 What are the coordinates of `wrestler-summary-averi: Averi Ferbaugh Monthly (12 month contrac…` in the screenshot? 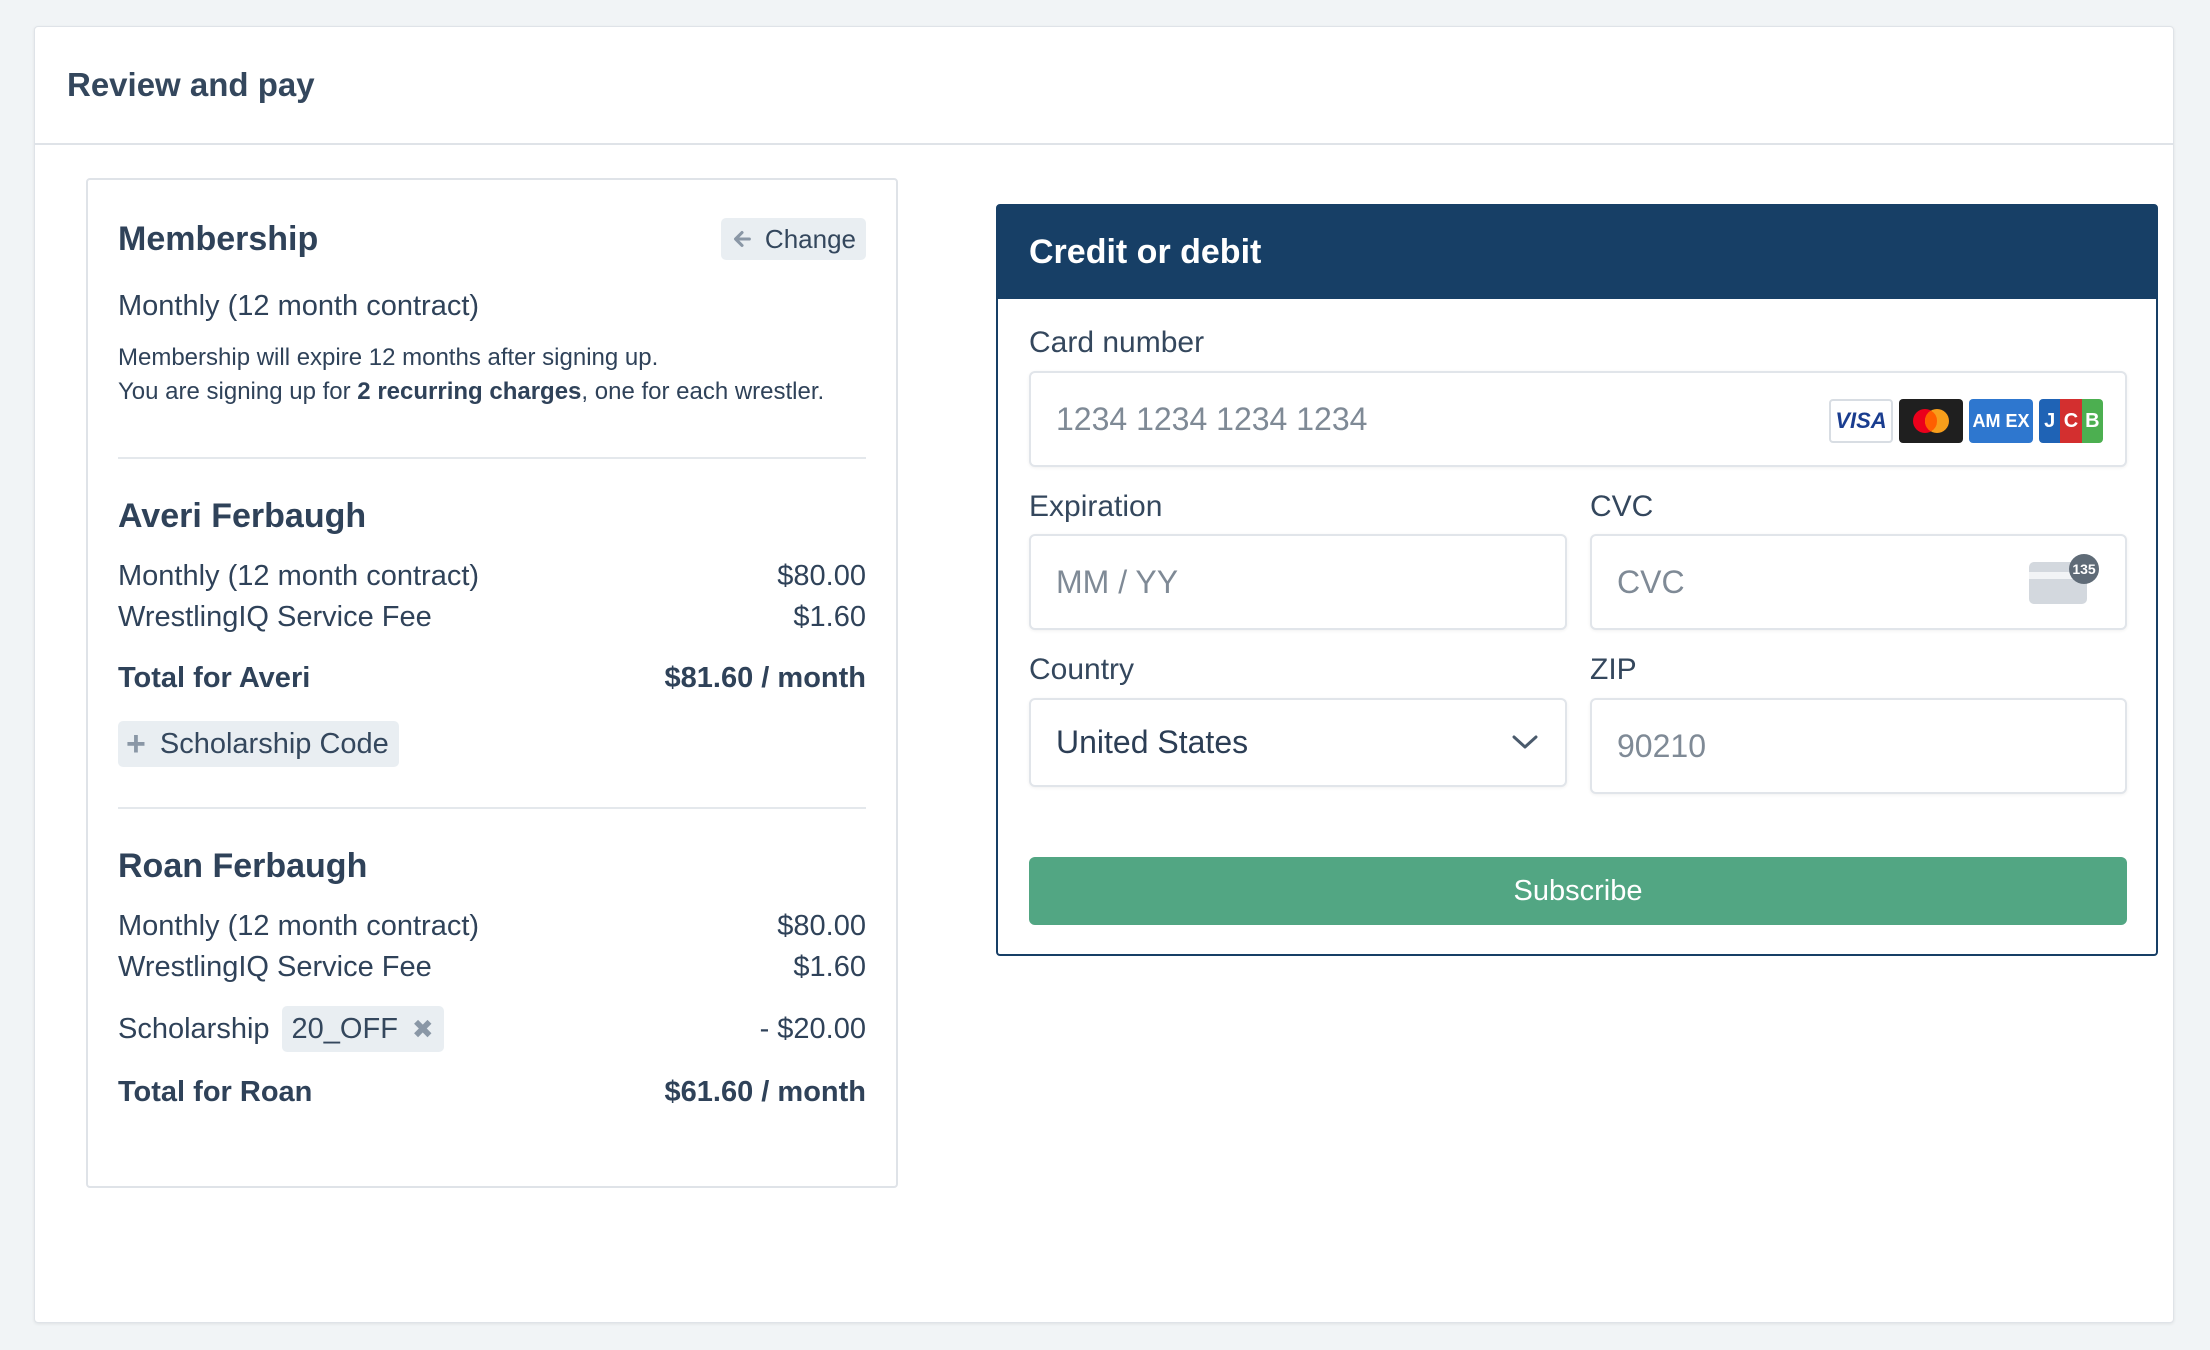 It's located at (492, 632).